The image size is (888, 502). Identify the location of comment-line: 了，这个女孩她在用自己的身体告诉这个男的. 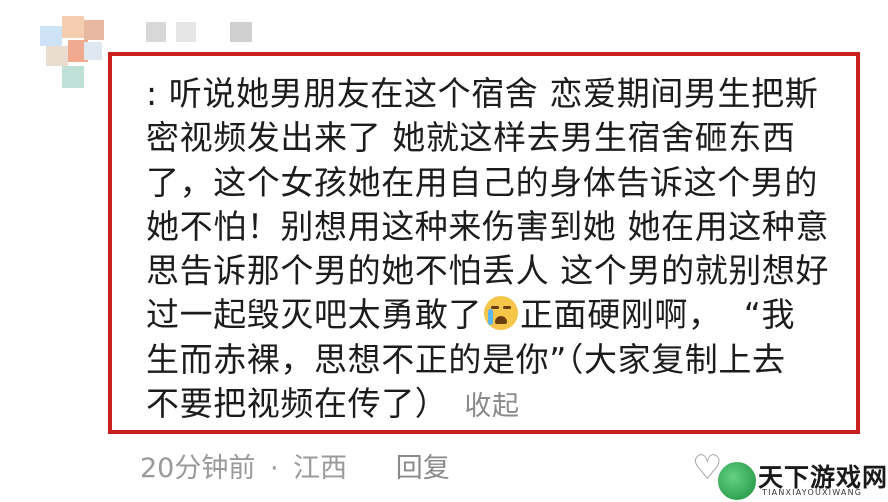
(482, 182).